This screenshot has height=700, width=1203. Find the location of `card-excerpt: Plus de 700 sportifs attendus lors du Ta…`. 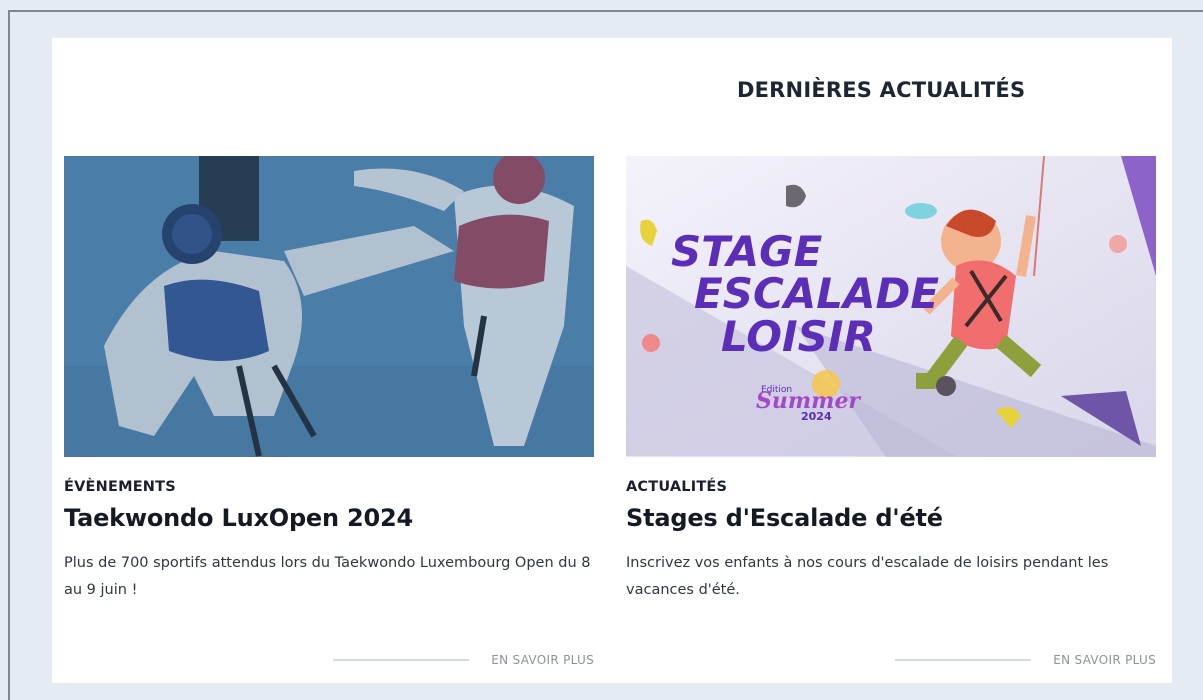

card-excerpt: Plus de 700 sportifs attendus lors du Ta… is located at coordinates (327, 576).